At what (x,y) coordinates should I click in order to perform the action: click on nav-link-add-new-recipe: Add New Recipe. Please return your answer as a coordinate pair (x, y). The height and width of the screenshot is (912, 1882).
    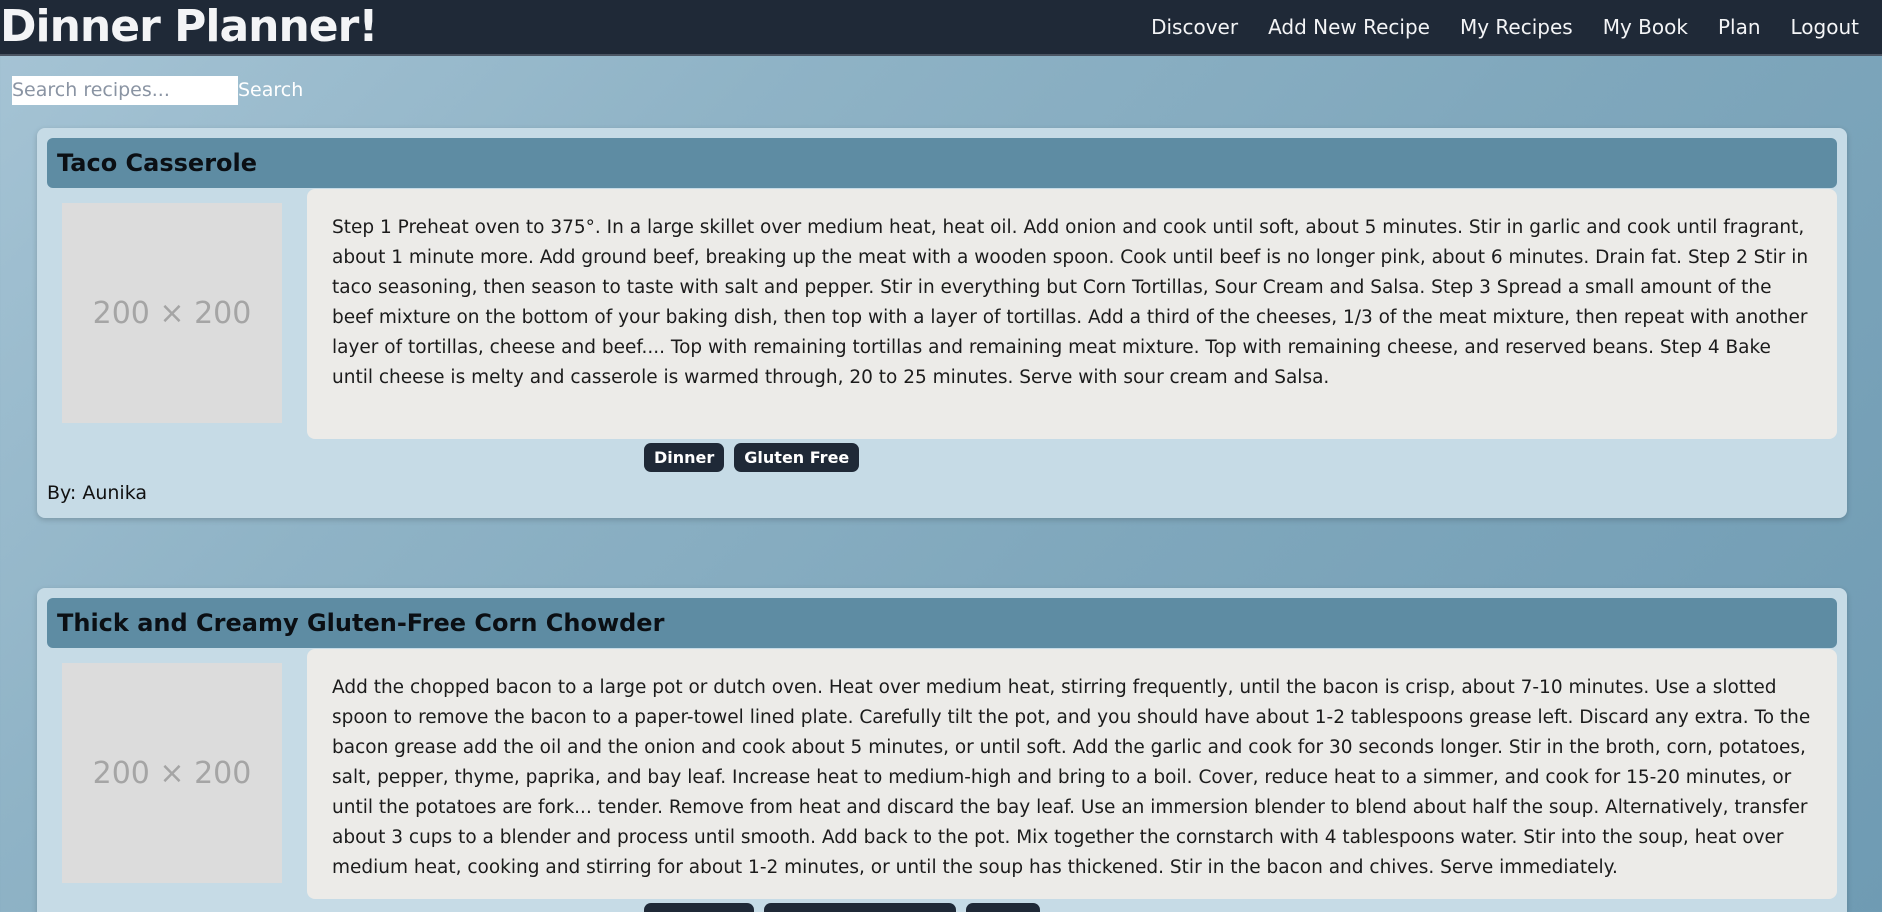
    Looking at the image, I should click on (1349, 27).